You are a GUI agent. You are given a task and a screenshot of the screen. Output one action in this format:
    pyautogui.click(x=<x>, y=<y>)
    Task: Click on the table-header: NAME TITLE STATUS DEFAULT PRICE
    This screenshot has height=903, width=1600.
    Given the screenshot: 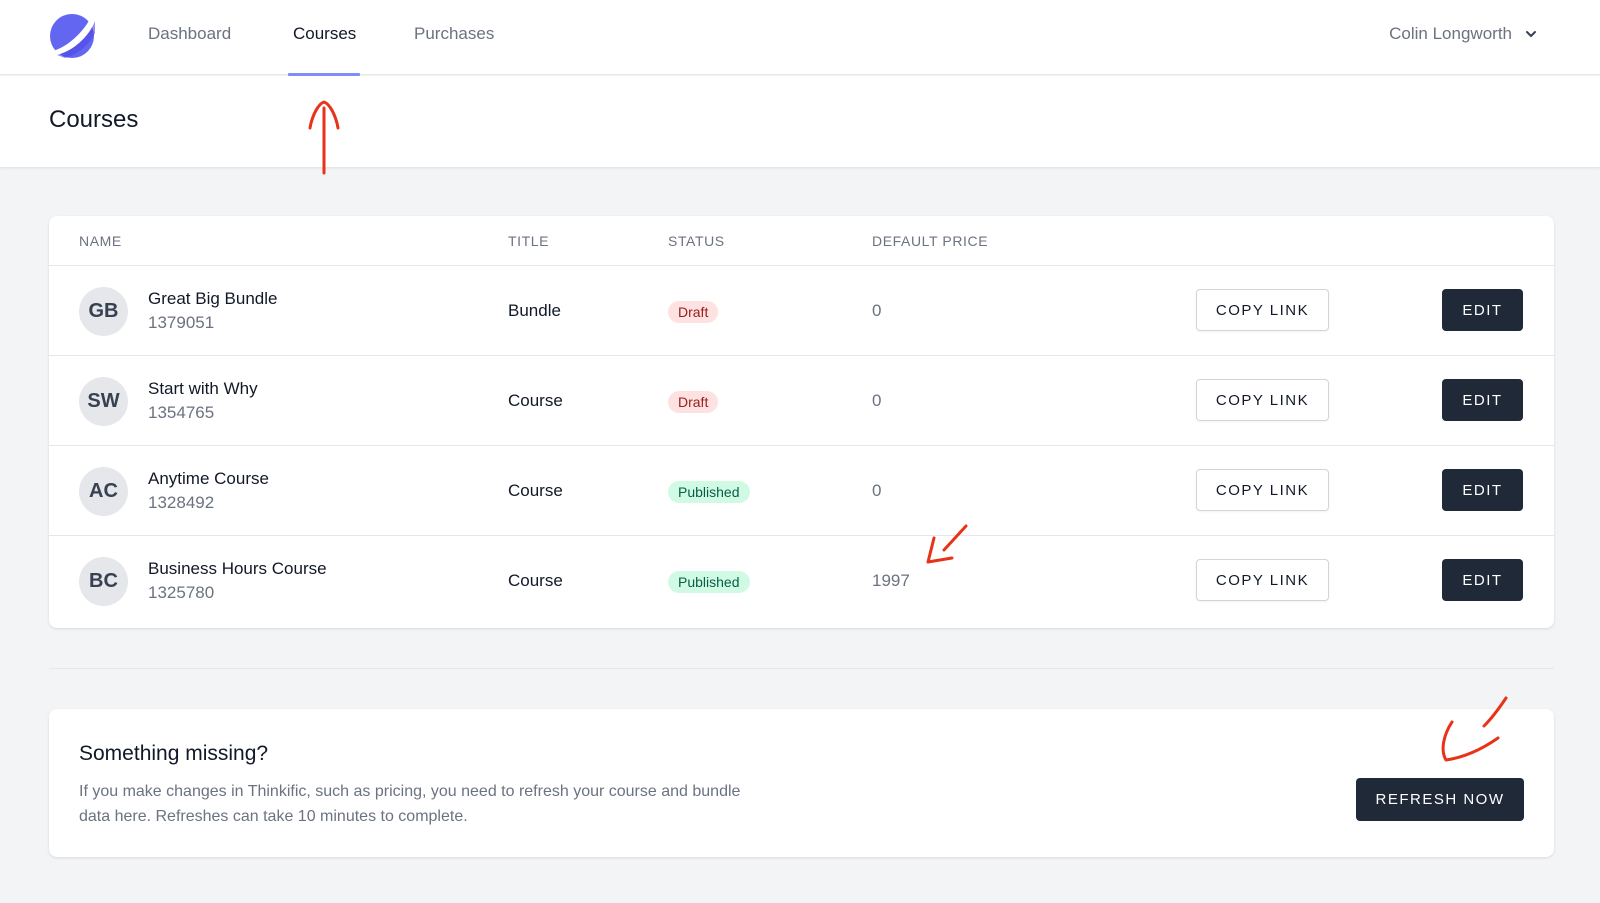 What is the action you would take?
    pyautogui.click(x=801, y=241)
    